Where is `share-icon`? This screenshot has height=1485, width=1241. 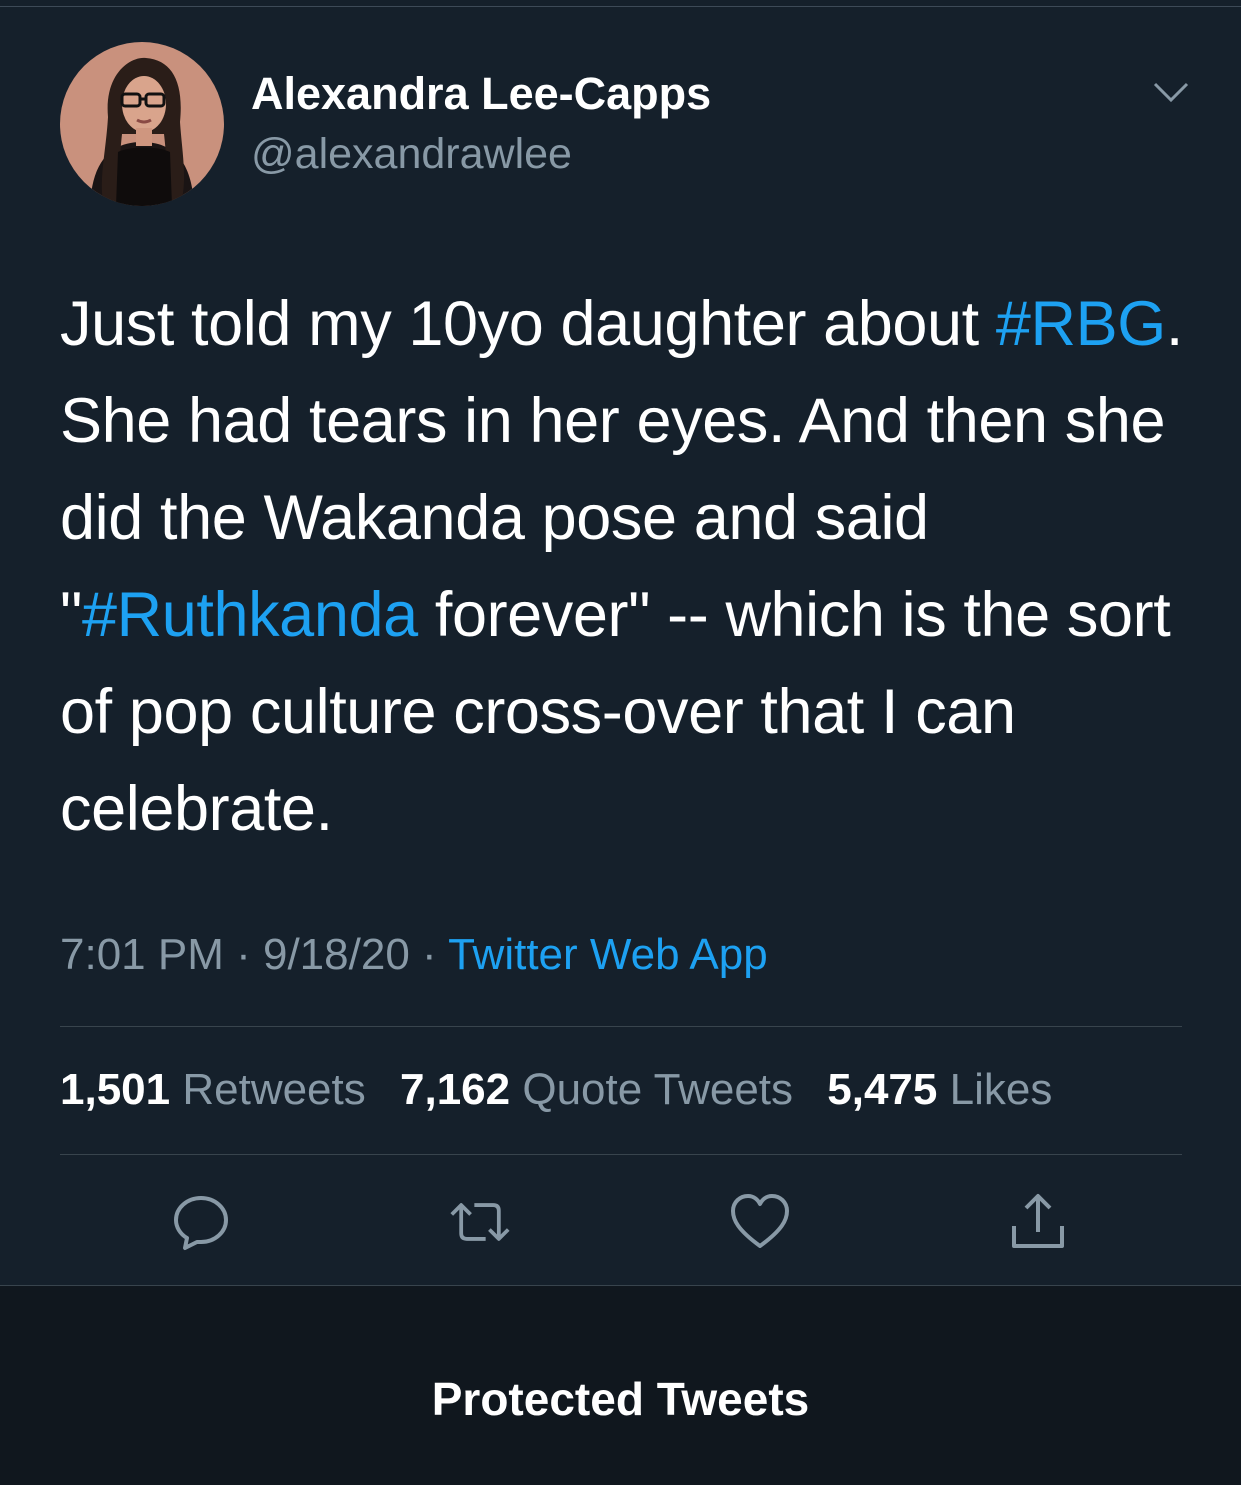 share-icon is located at coordinates (1038, 1221).